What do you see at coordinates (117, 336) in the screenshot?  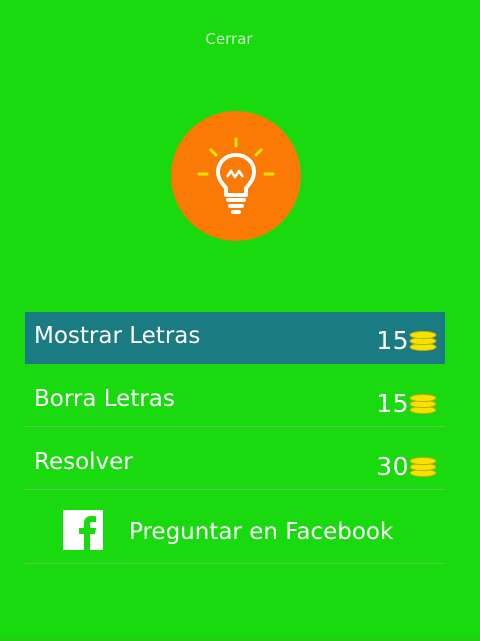 I see `option-label: Mostrar Letras` at bounding box center [117, 336].